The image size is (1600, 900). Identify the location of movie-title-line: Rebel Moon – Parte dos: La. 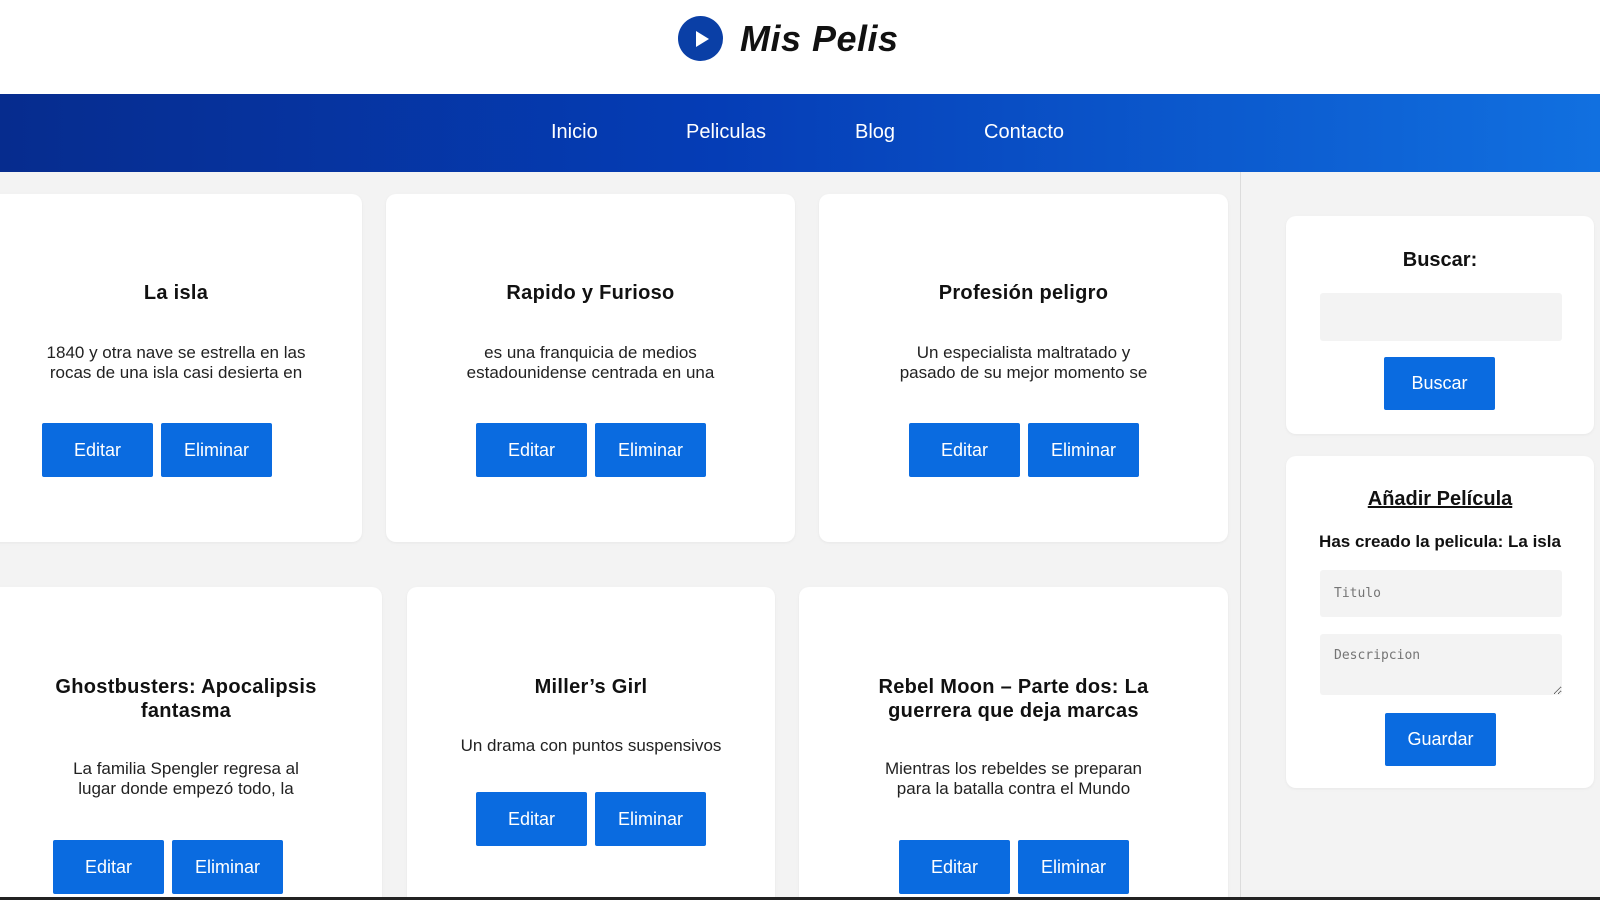
(1013, 687).